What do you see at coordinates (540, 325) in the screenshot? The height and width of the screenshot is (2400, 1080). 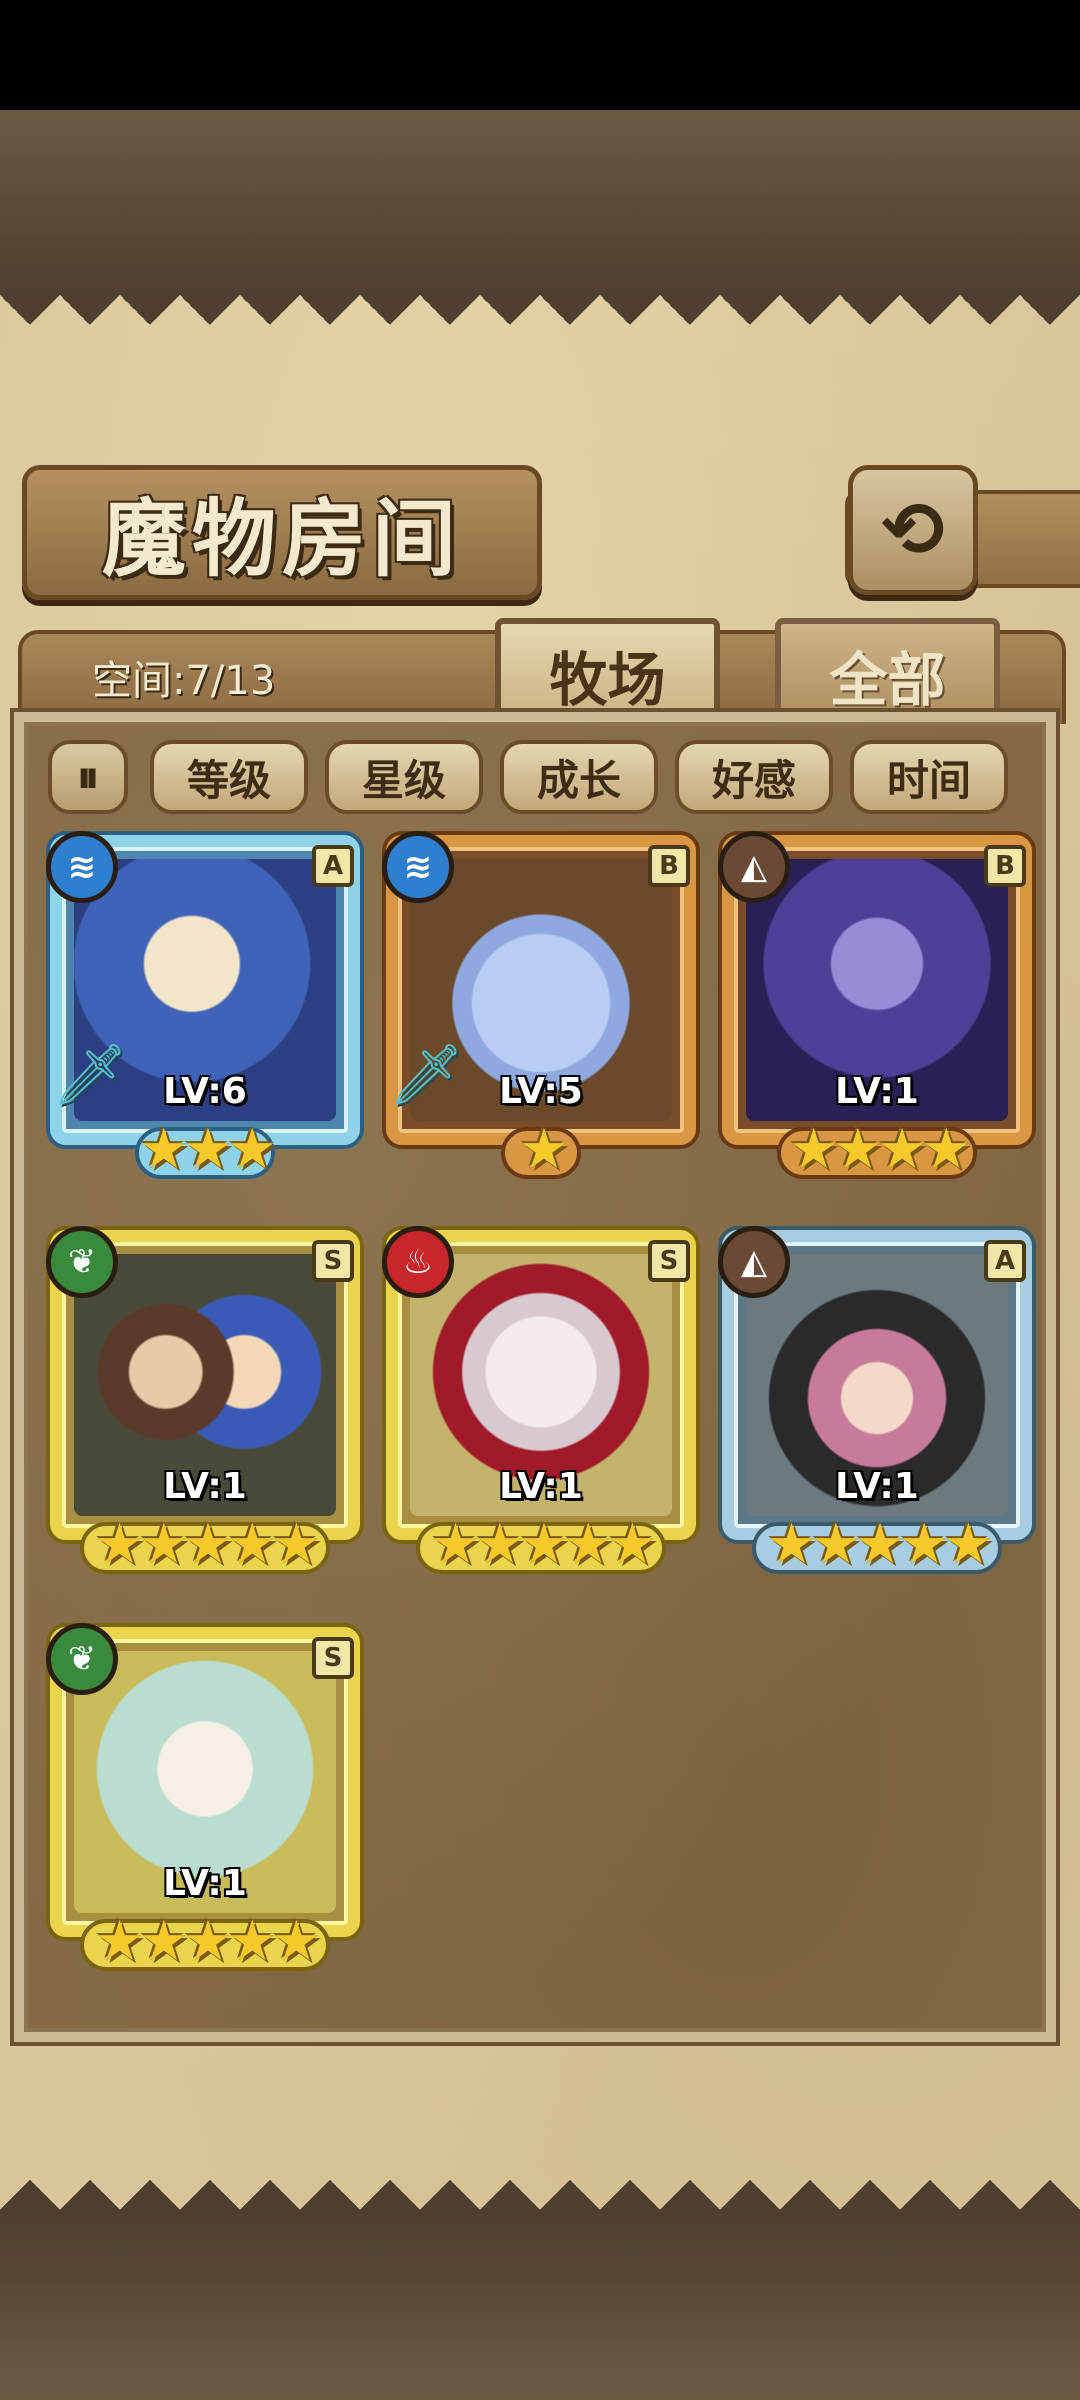 I see `torn-edge-top` at bounding box center [540, 325].